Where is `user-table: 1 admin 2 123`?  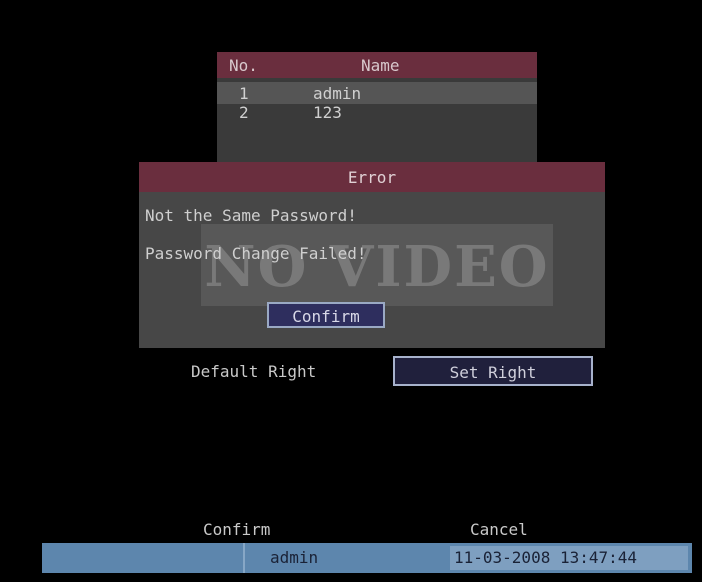 user-table: 1 admin 2 123 is located at coordinates (377, 121).